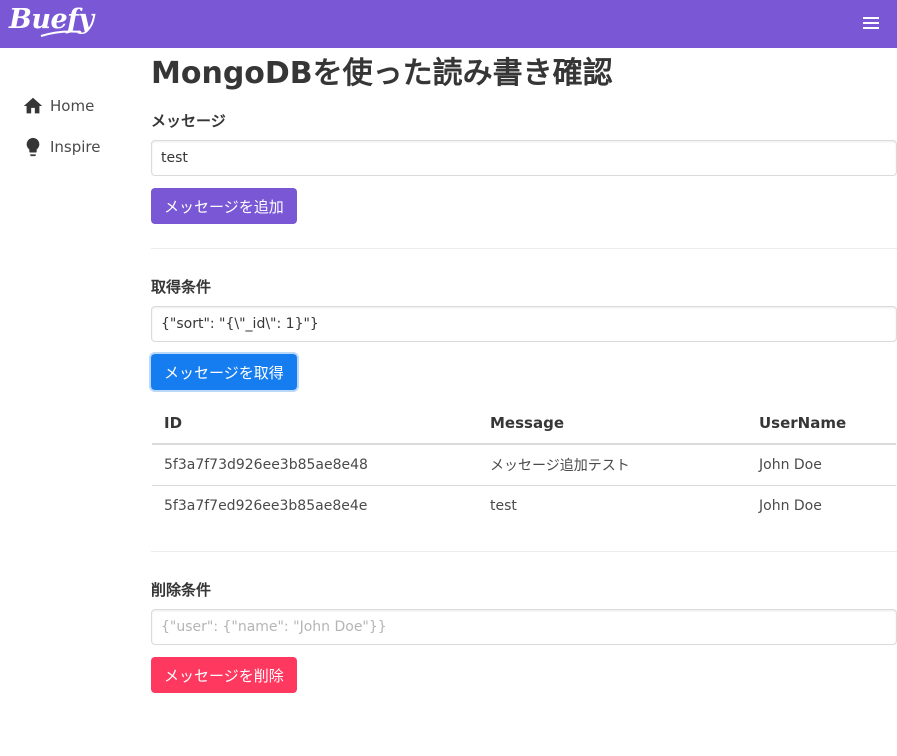  Describe the element at coordinates (448, 24) in the screenshot. I see `navbar: Buefy` at that location.